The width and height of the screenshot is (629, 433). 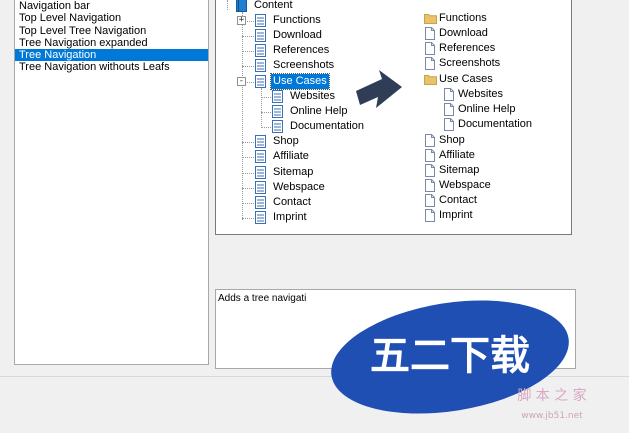 What do you see at coordinates (241, 81) in the screenshot?
I see `collapse-minus-icon: -` at bounding box center [241, 81].